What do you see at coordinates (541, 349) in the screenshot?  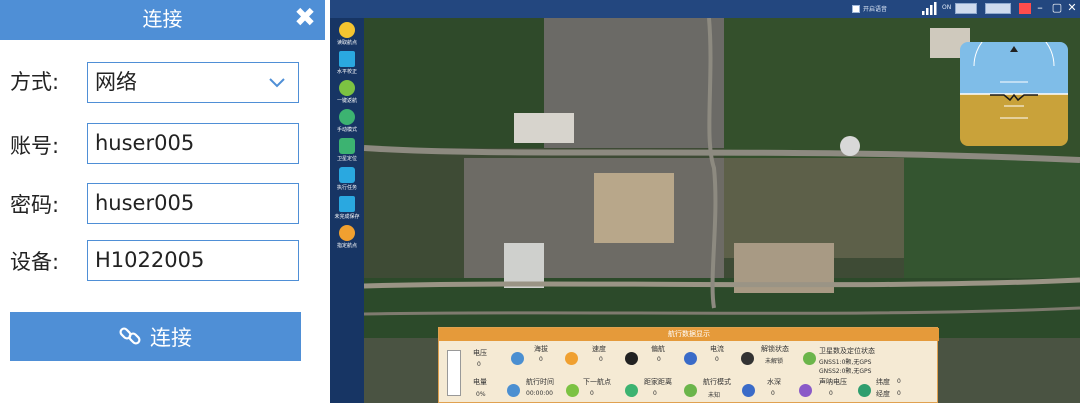 I see `altitude-label: 海拔` at bounding box center [541, 349].